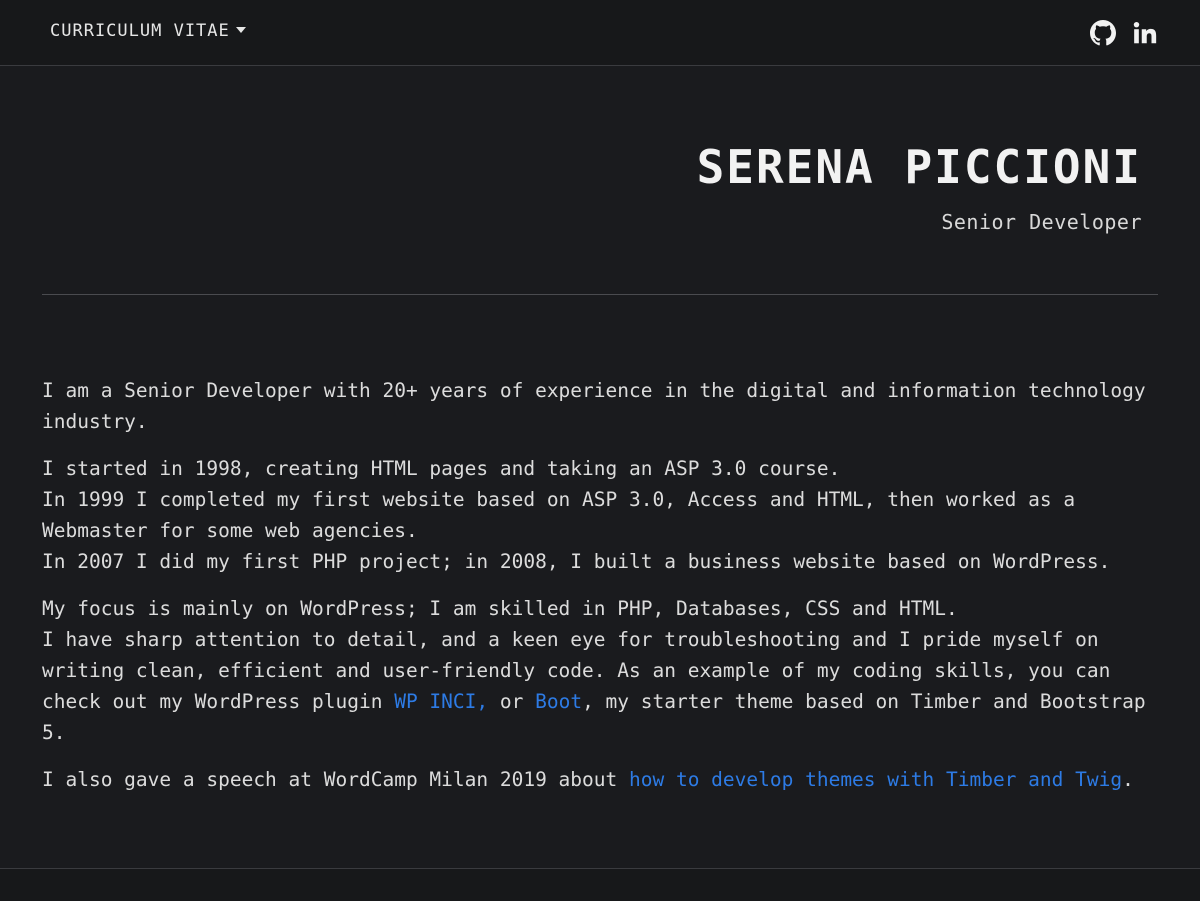 The width and height of the screenshot is (1200, 901). I want to click on curriculum-vitae-dropdown: CURRICULUM VITAE, so click(148, 31).